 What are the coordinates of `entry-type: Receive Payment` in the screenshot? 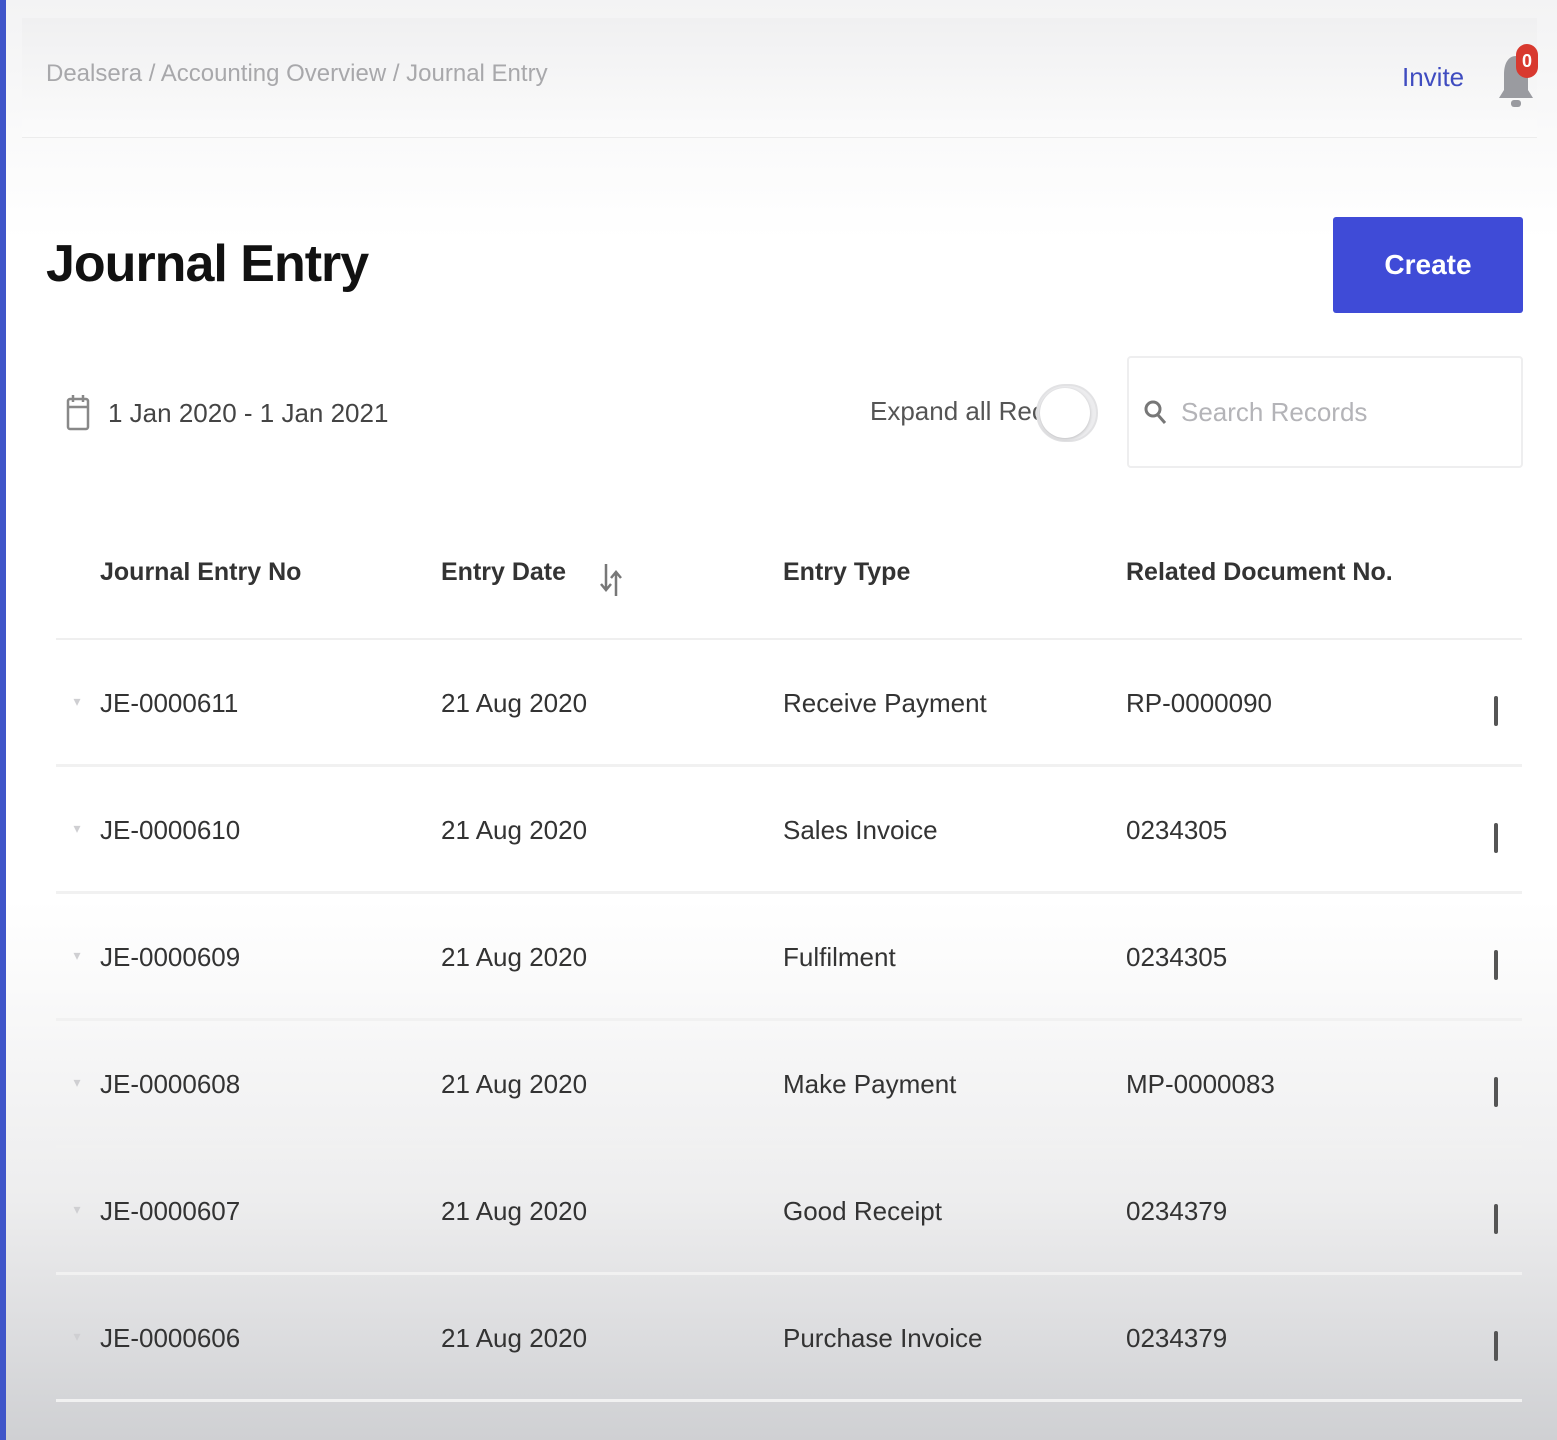 It's located at (885, 703).